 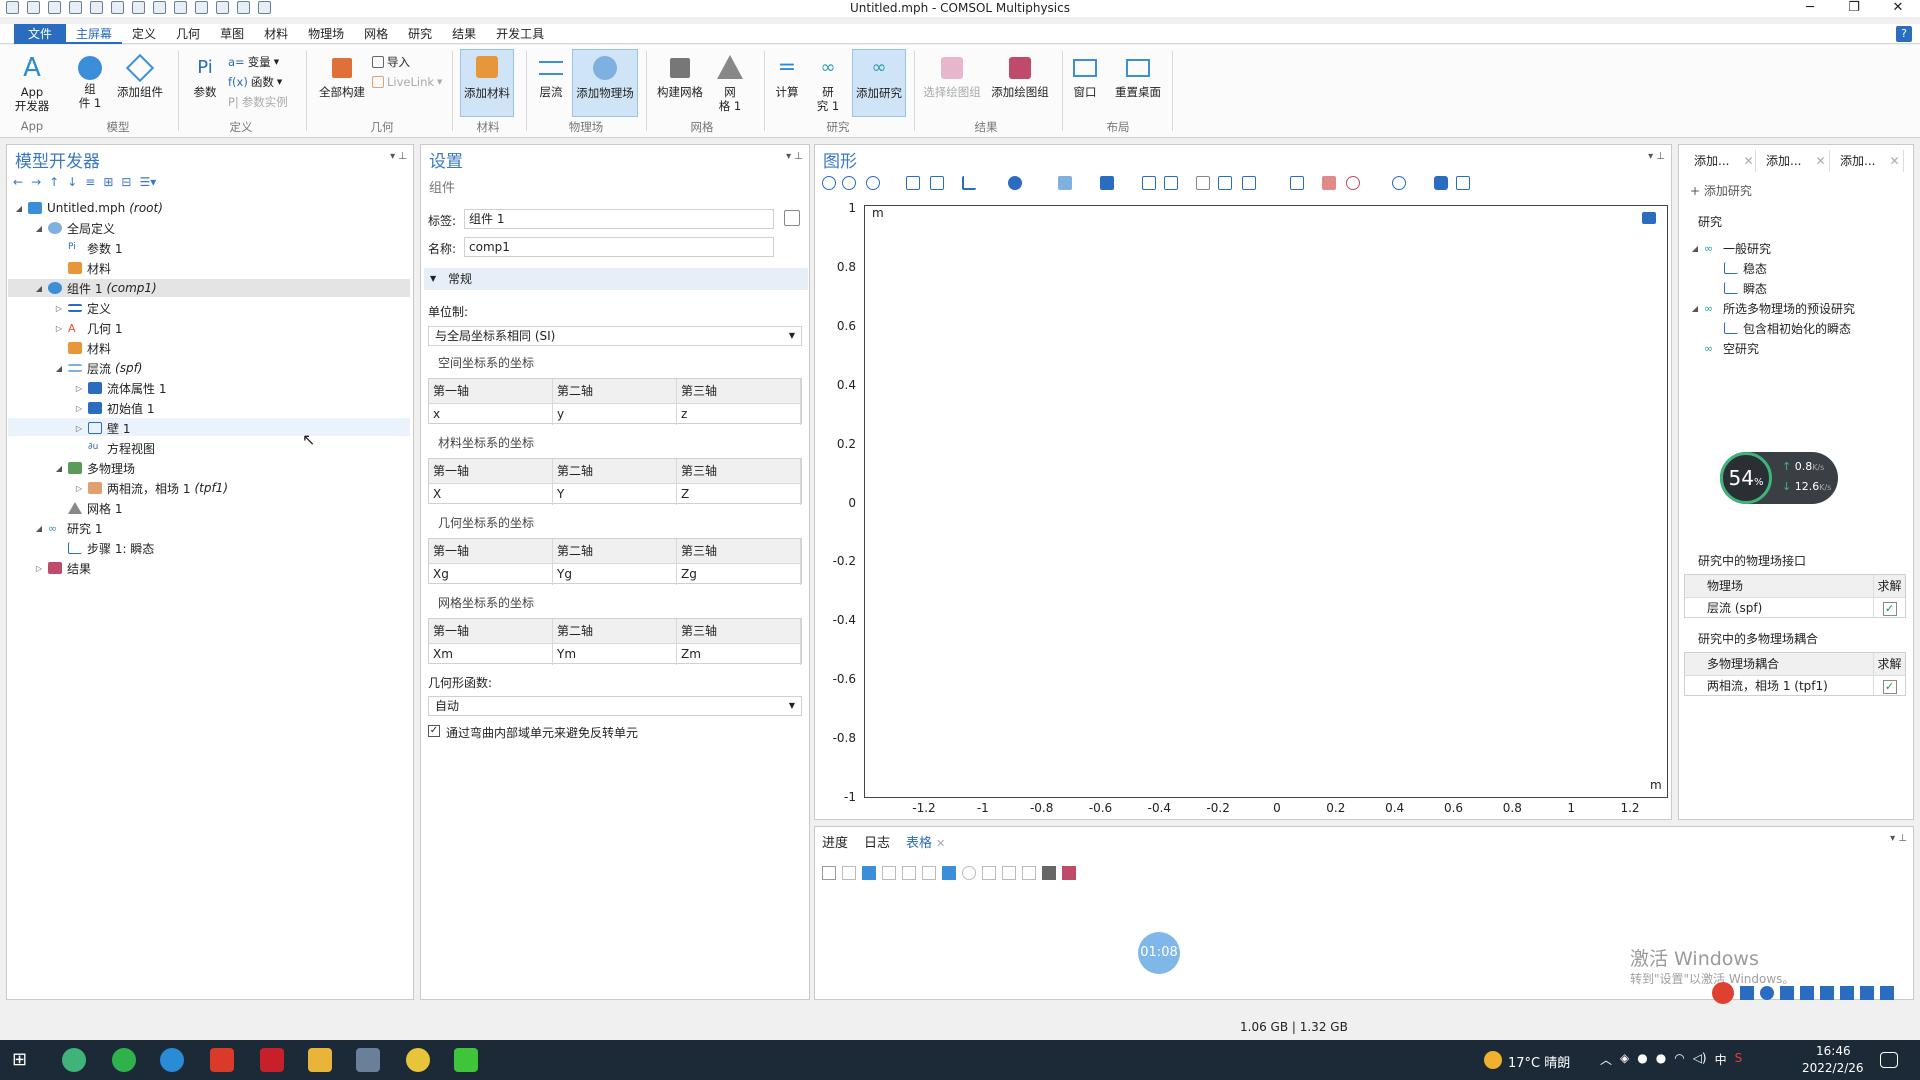 I want to click on clear-selection-icon, so click(x=1149, y=183).